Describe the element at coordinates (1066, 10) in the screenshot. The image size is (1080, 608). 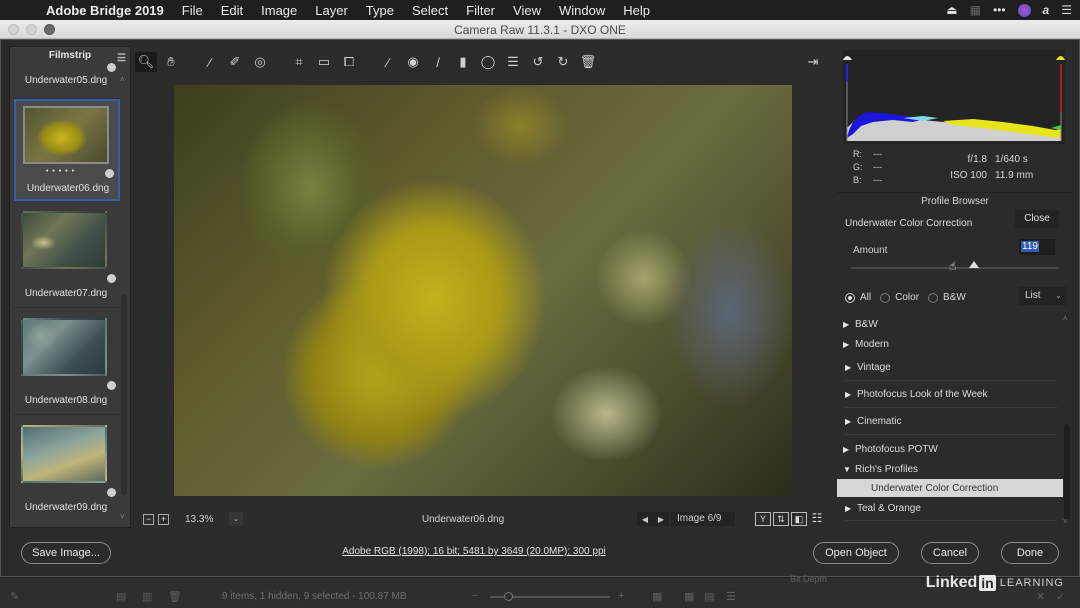
I see `list-icon: ☰` at that location.